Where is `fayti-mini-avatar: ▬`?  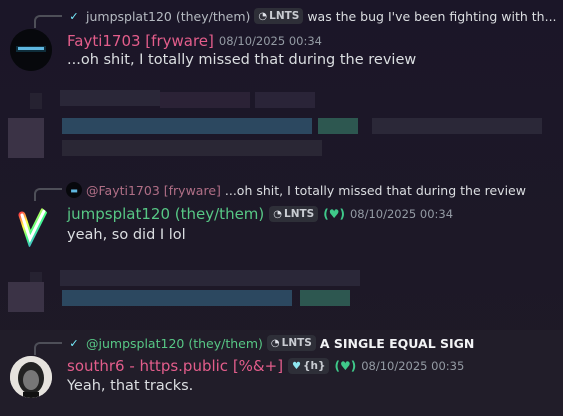 fayti-mini-avatar: ▬ is located at coordinates (74, 190).